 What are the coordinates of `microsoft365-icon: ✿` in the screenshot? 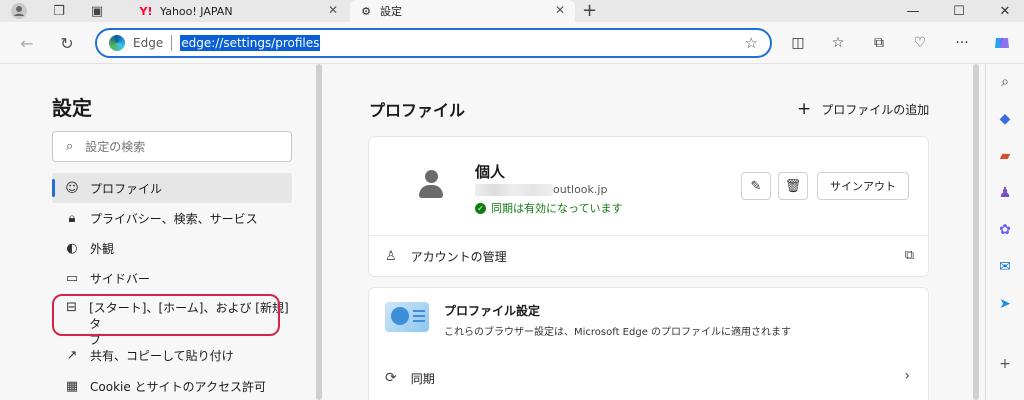 It's located at (1005, 230).